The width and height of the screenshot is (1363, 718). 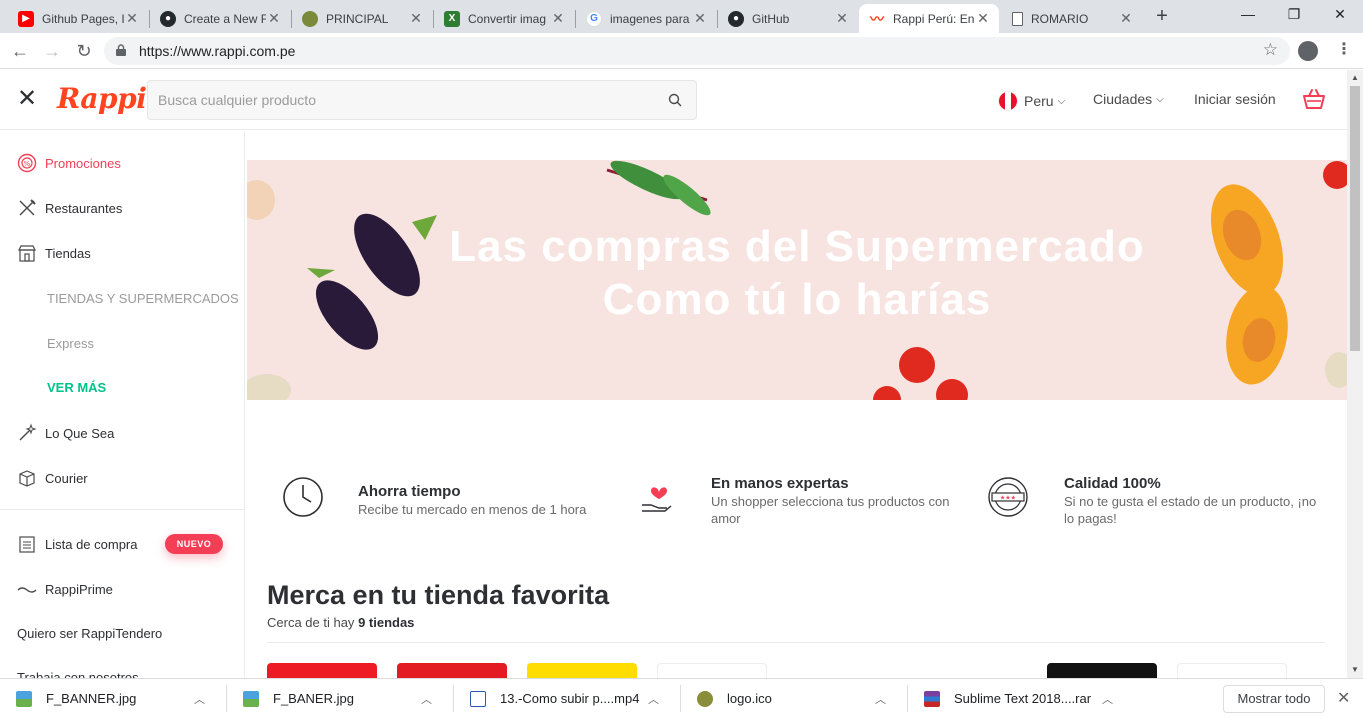 What do you see at coordinates (1248, 15) in the screenshot?
I see `minimize-button: —` at bounding box center [1248, 15].